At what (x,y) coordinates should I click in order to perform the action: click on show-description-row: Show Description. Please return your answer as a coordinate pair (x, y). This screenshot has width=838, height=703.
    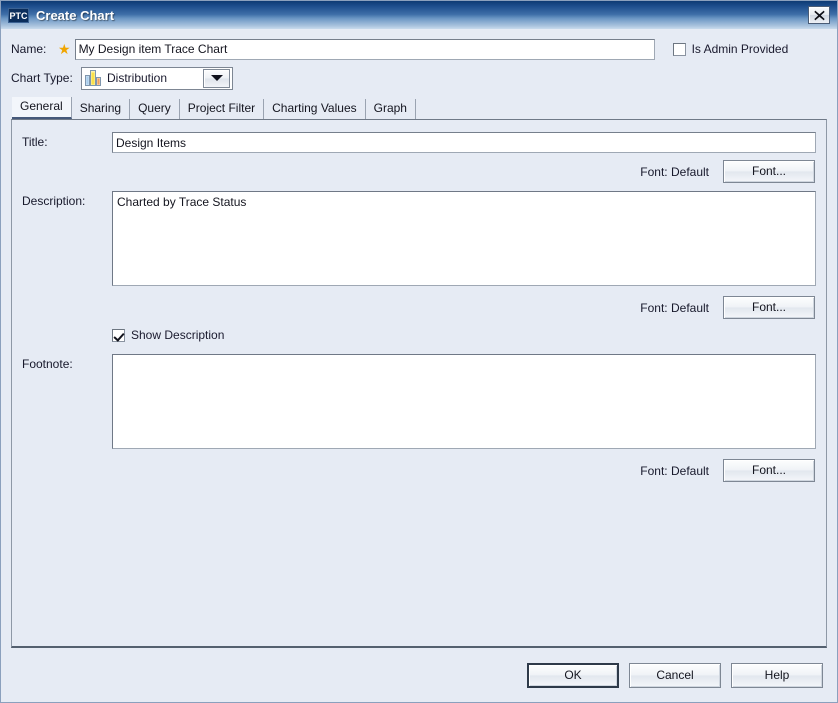
    Looking at the image, I should click on (419, 335).